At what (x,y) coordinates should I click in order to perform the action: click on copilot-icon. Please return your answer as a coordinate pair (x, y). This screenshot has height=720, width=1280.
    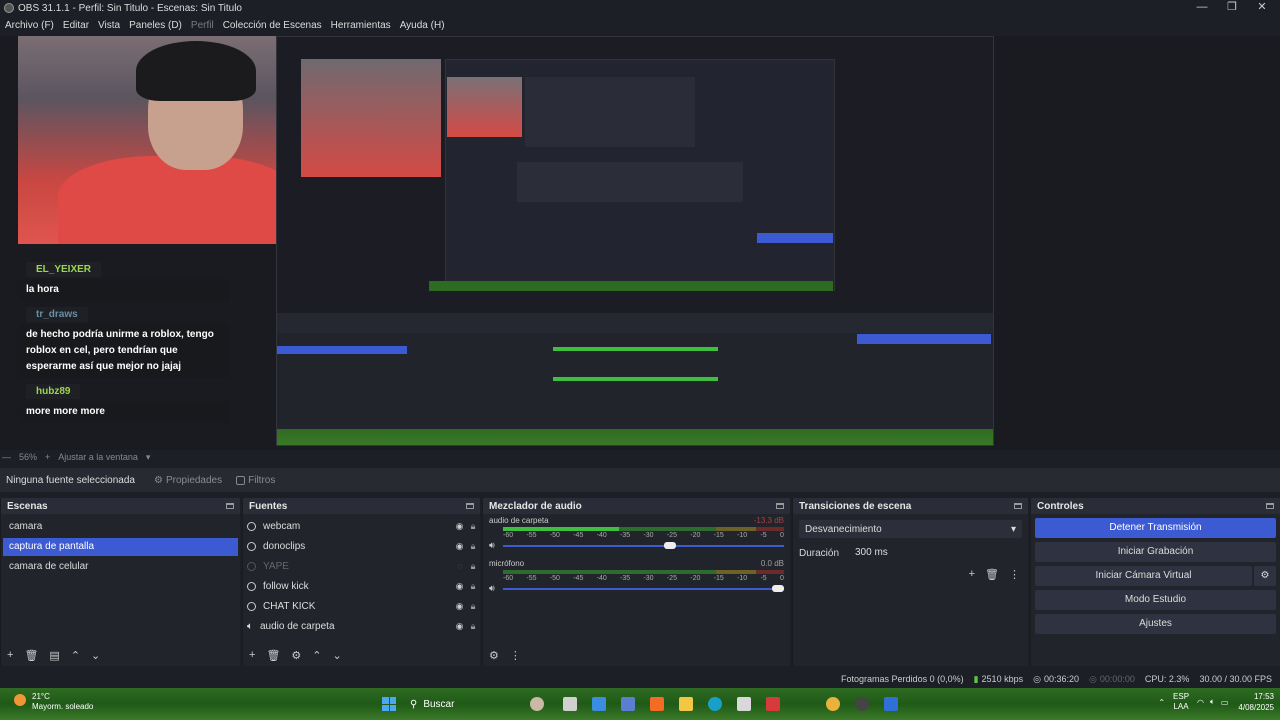
    Looking at the image, I should click on (537, 704).